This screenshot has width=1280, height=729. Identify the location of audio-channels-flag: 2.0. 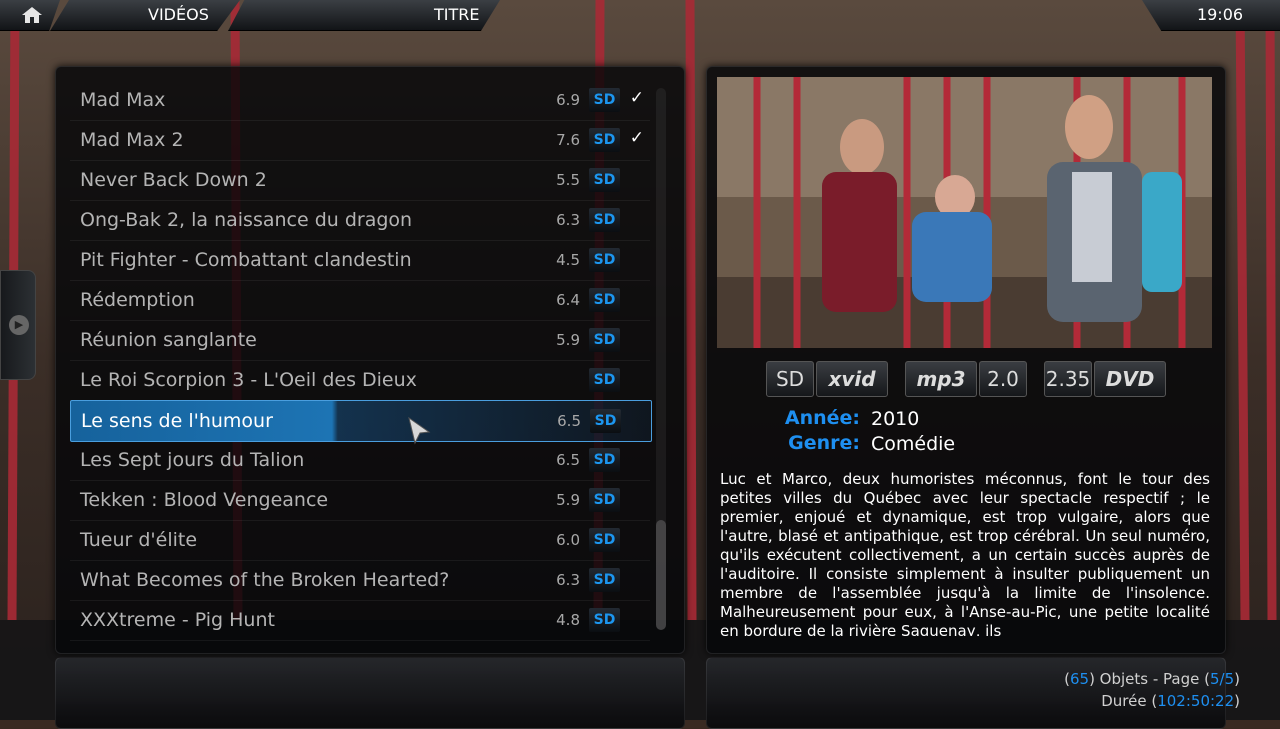
(1003, 379).